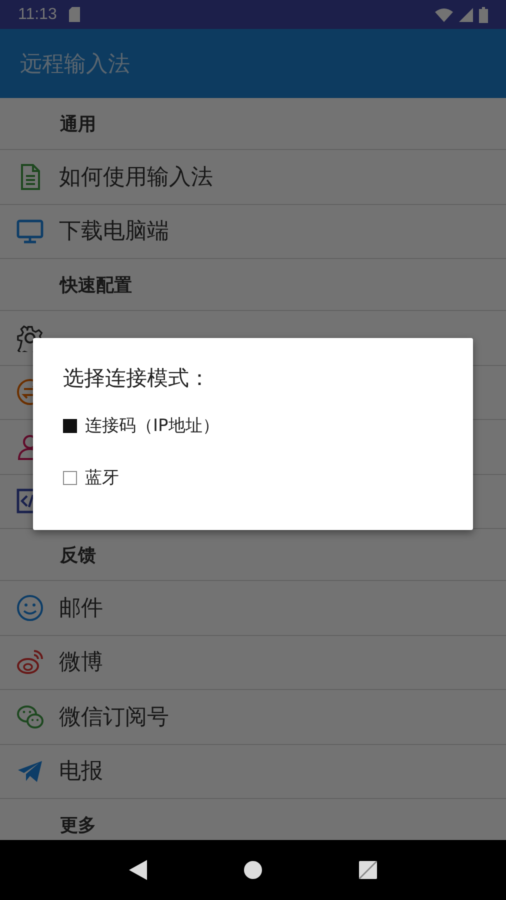  What do you see at coordinates (30, 716) in the screenshot?
I see `chat-bubbles-icon` at bounding box center [30, 716].